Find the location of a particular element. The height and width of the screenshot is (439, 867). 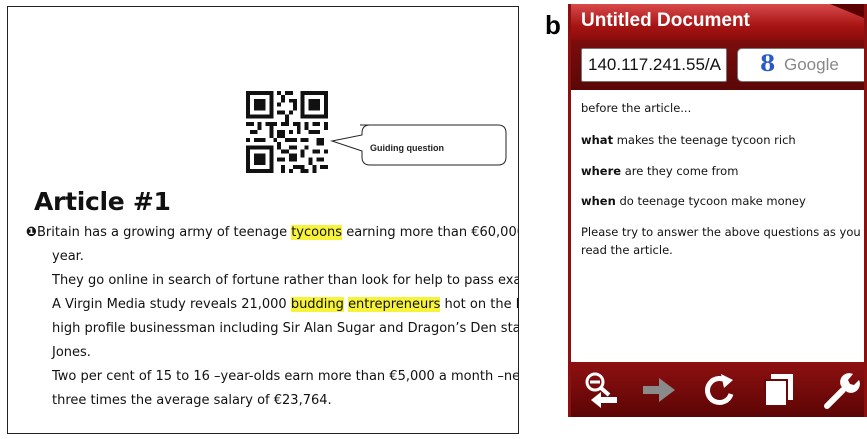

highlight-entrepreneurs: entrepreneurs is located at coordinates (394, 304).